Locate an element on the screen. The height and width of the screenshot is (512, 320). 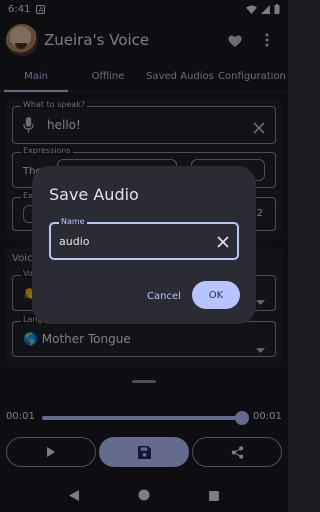
ok-button: OK is located at coordinates (216, 295).